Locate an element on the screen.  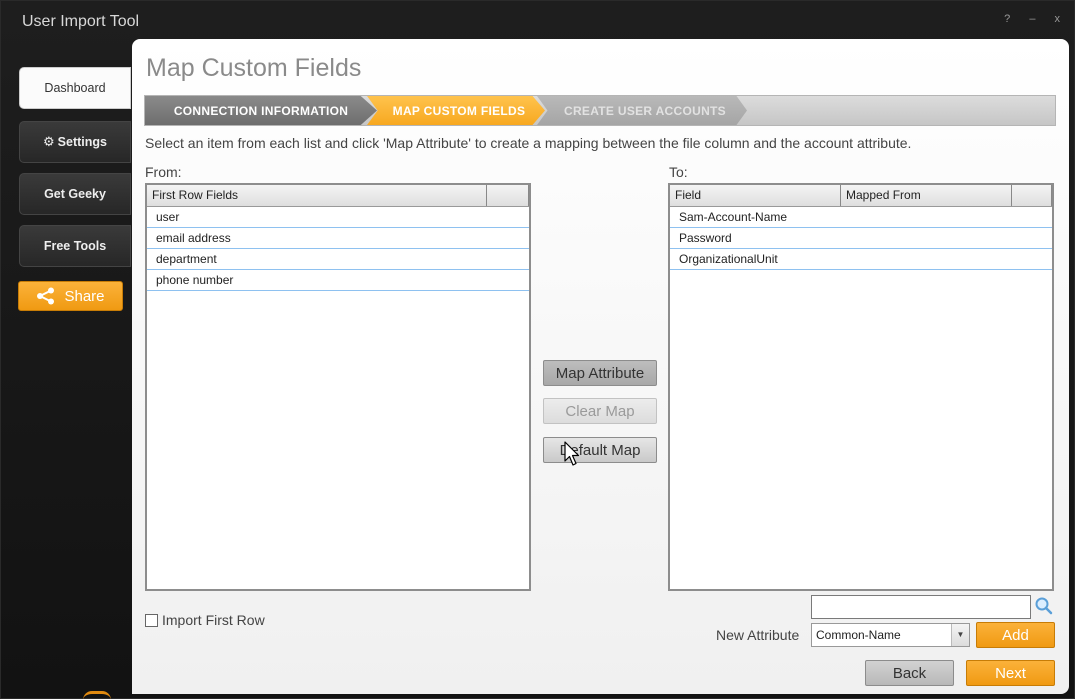
field-cell: Sam-Account-Name is located at coordinates (733, 217).